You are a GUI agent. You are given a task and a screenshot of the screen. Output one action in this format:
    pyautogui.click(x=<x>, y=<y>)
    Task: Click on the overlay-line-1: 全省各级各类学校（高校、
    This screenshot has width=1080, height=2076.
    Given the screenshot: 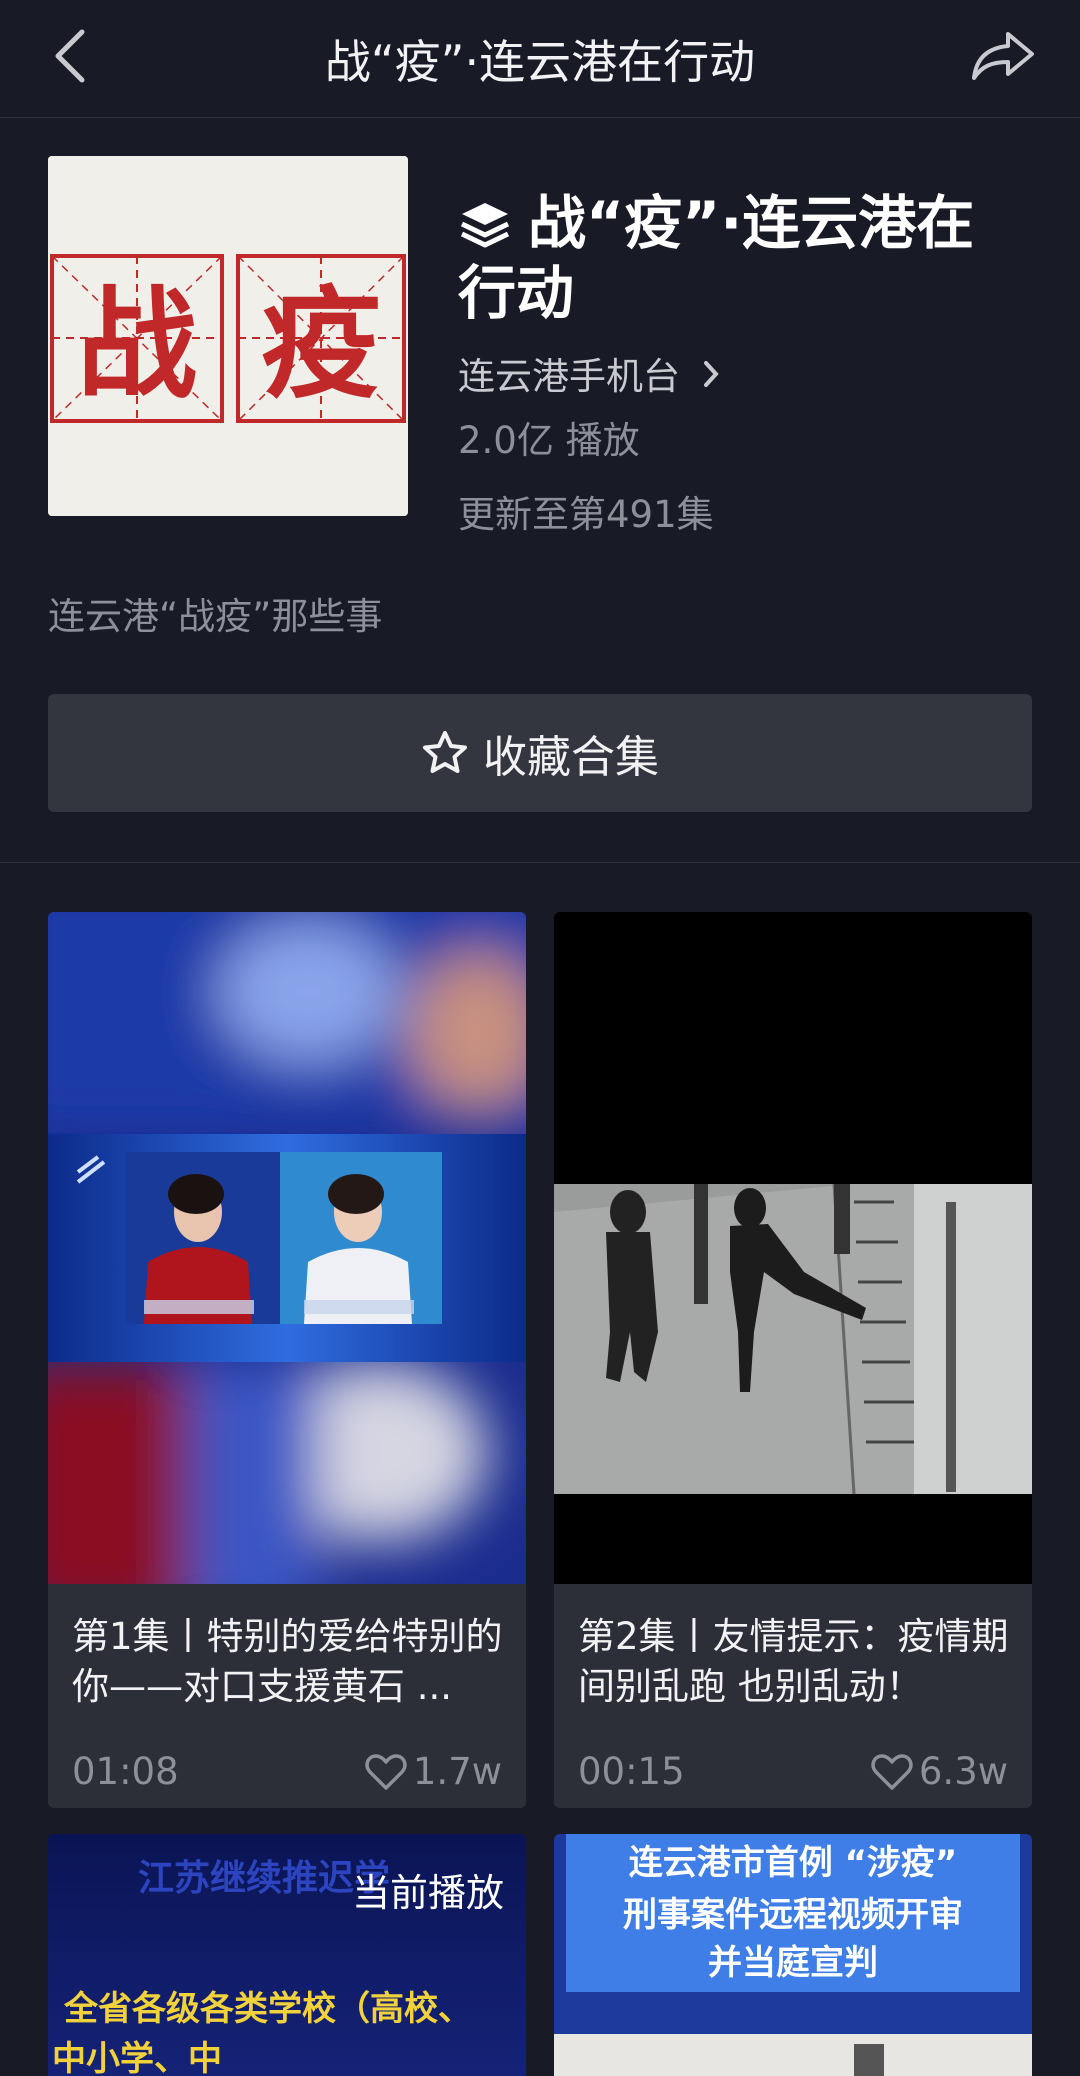 What is the action you would take?
    pyautogui.click(x=267, y=2009)
    